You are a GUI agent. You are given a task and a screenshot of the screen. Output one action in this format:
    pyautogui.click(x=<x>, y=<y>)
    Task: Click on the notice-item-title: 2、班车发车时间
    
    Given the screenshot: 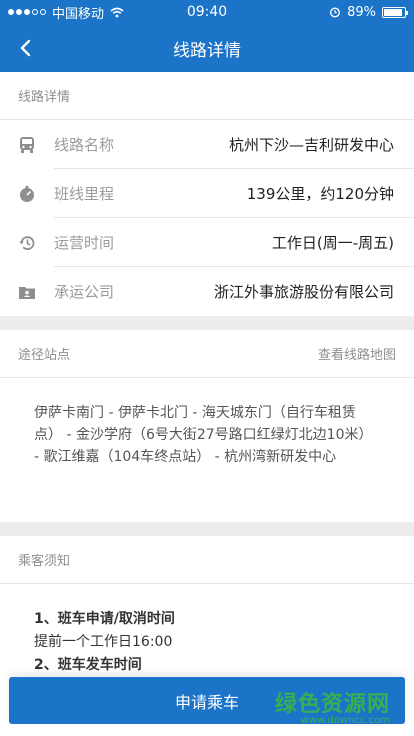 What is the action you would take?
    pyautogui.click(x=88, y=665)
    